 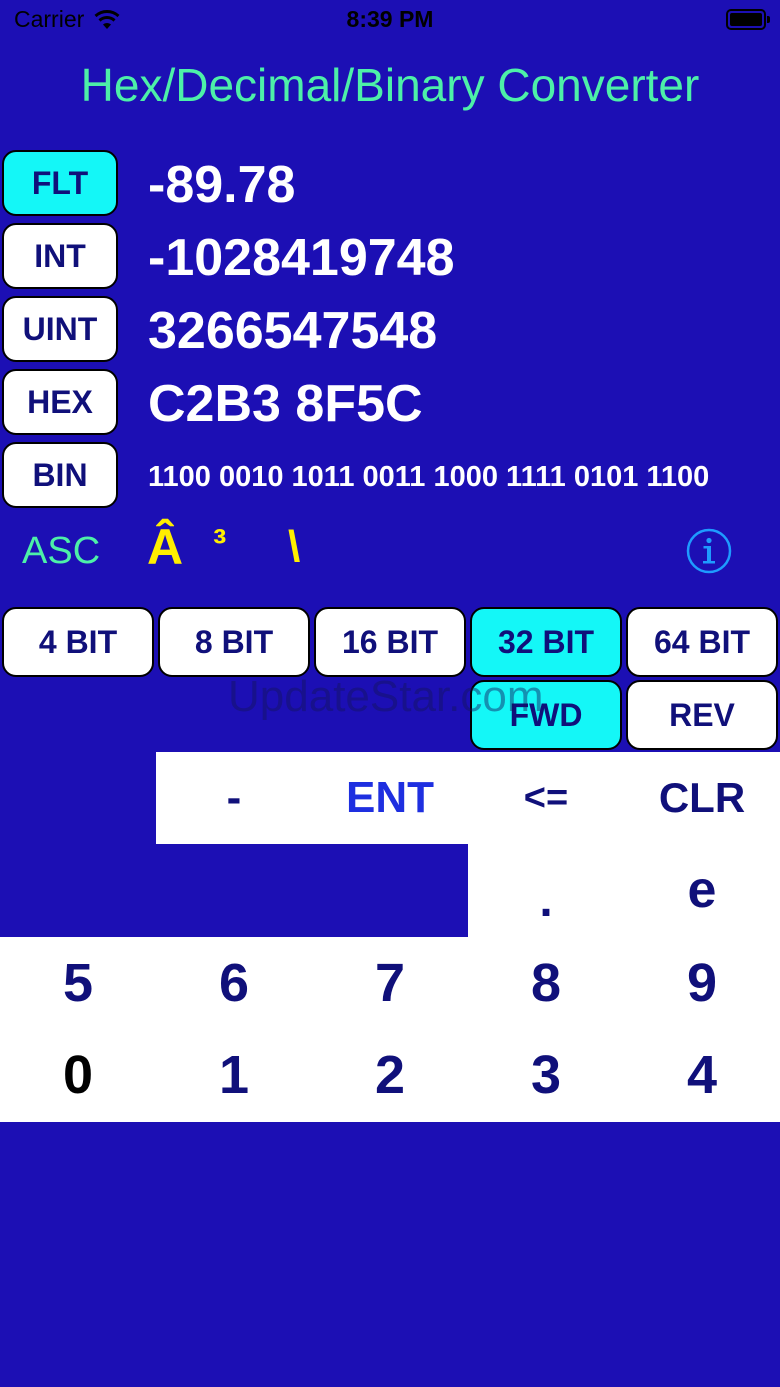 What do you see at coordinates (702, 798) in the screenshot?
I see `clear-key: CLR` at bounding box center [702, 798].